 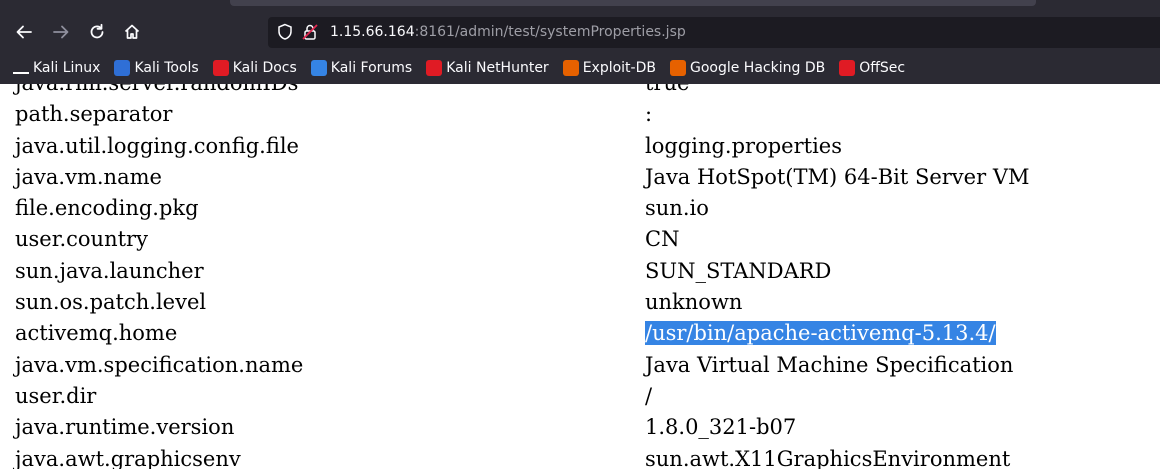 I want to click on bookmark-kali-docs: Kali Docs, so click(x=254, y=68).